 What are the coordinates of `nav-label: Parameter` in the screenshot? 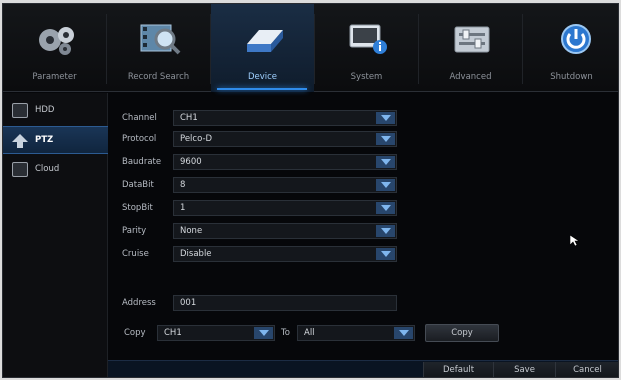 It's located at (54, 77).